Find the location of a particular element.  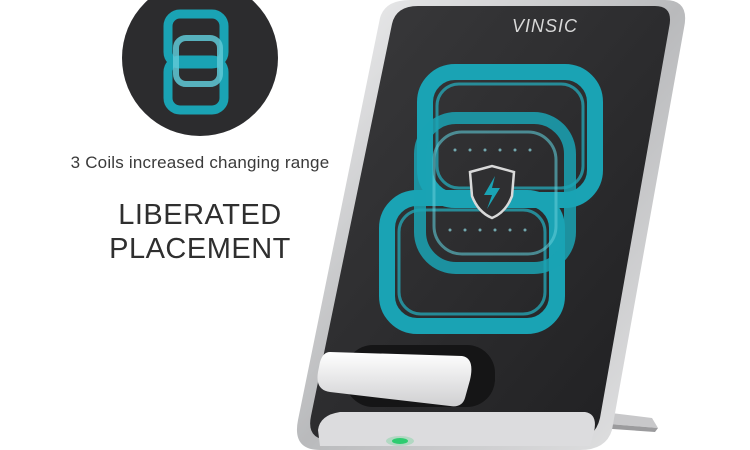

headline-line-2: PLACEMENT is located at coordinates (200, 249).